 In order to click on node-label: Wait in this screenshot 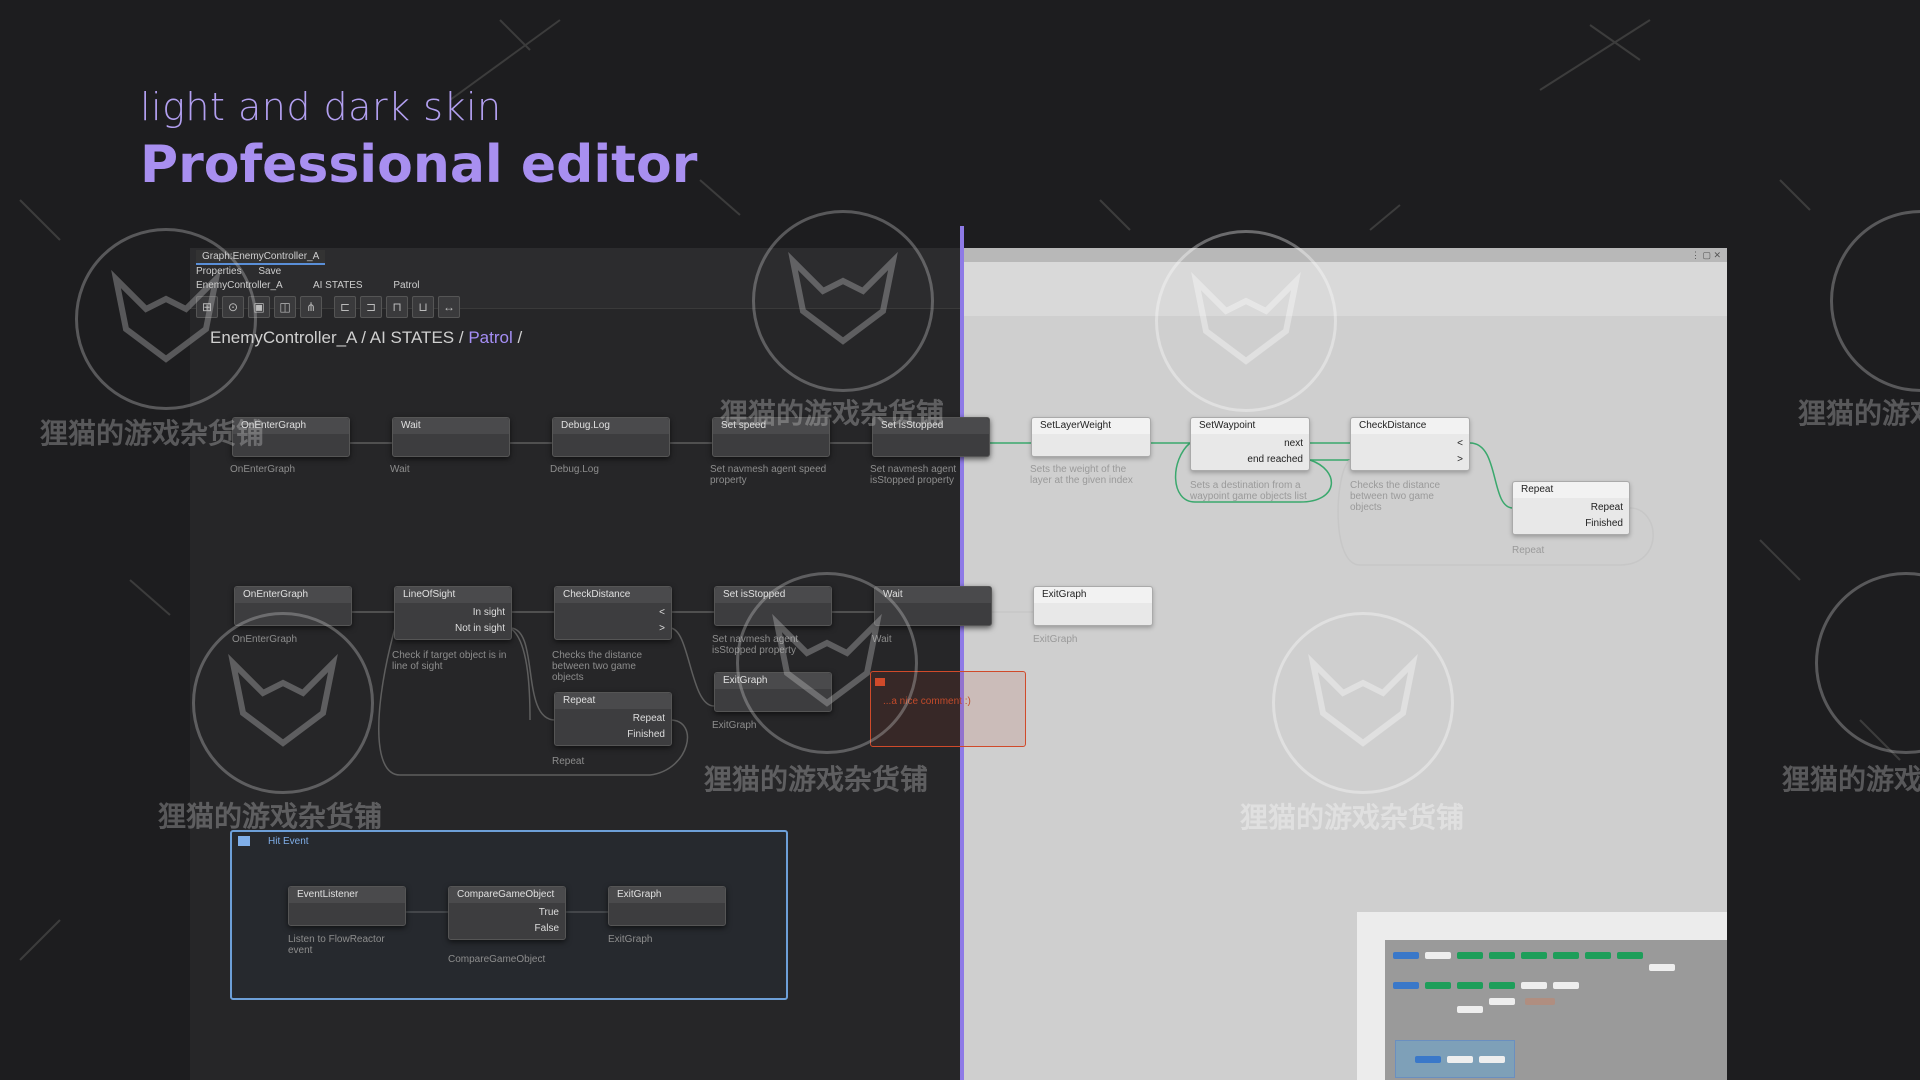, I will do `click(400, 469)`.